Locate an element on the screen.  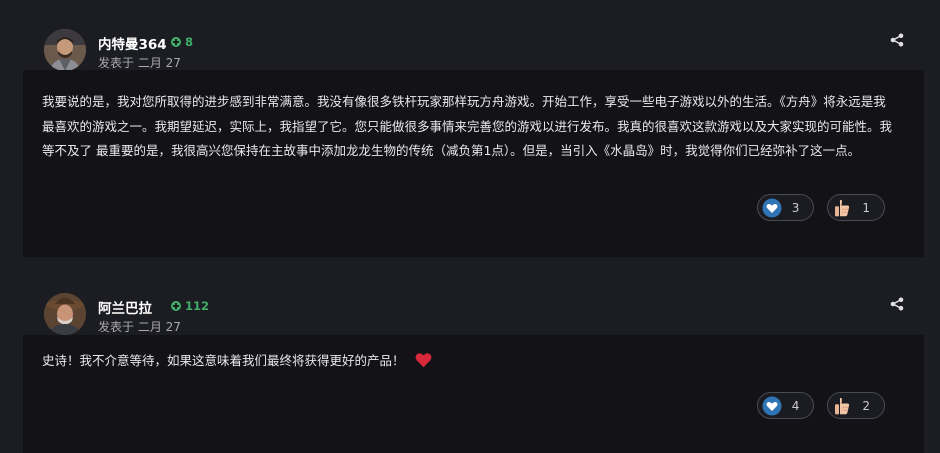
reaction-thumbs-up-button: 2 is located at coordinates (856, 405).